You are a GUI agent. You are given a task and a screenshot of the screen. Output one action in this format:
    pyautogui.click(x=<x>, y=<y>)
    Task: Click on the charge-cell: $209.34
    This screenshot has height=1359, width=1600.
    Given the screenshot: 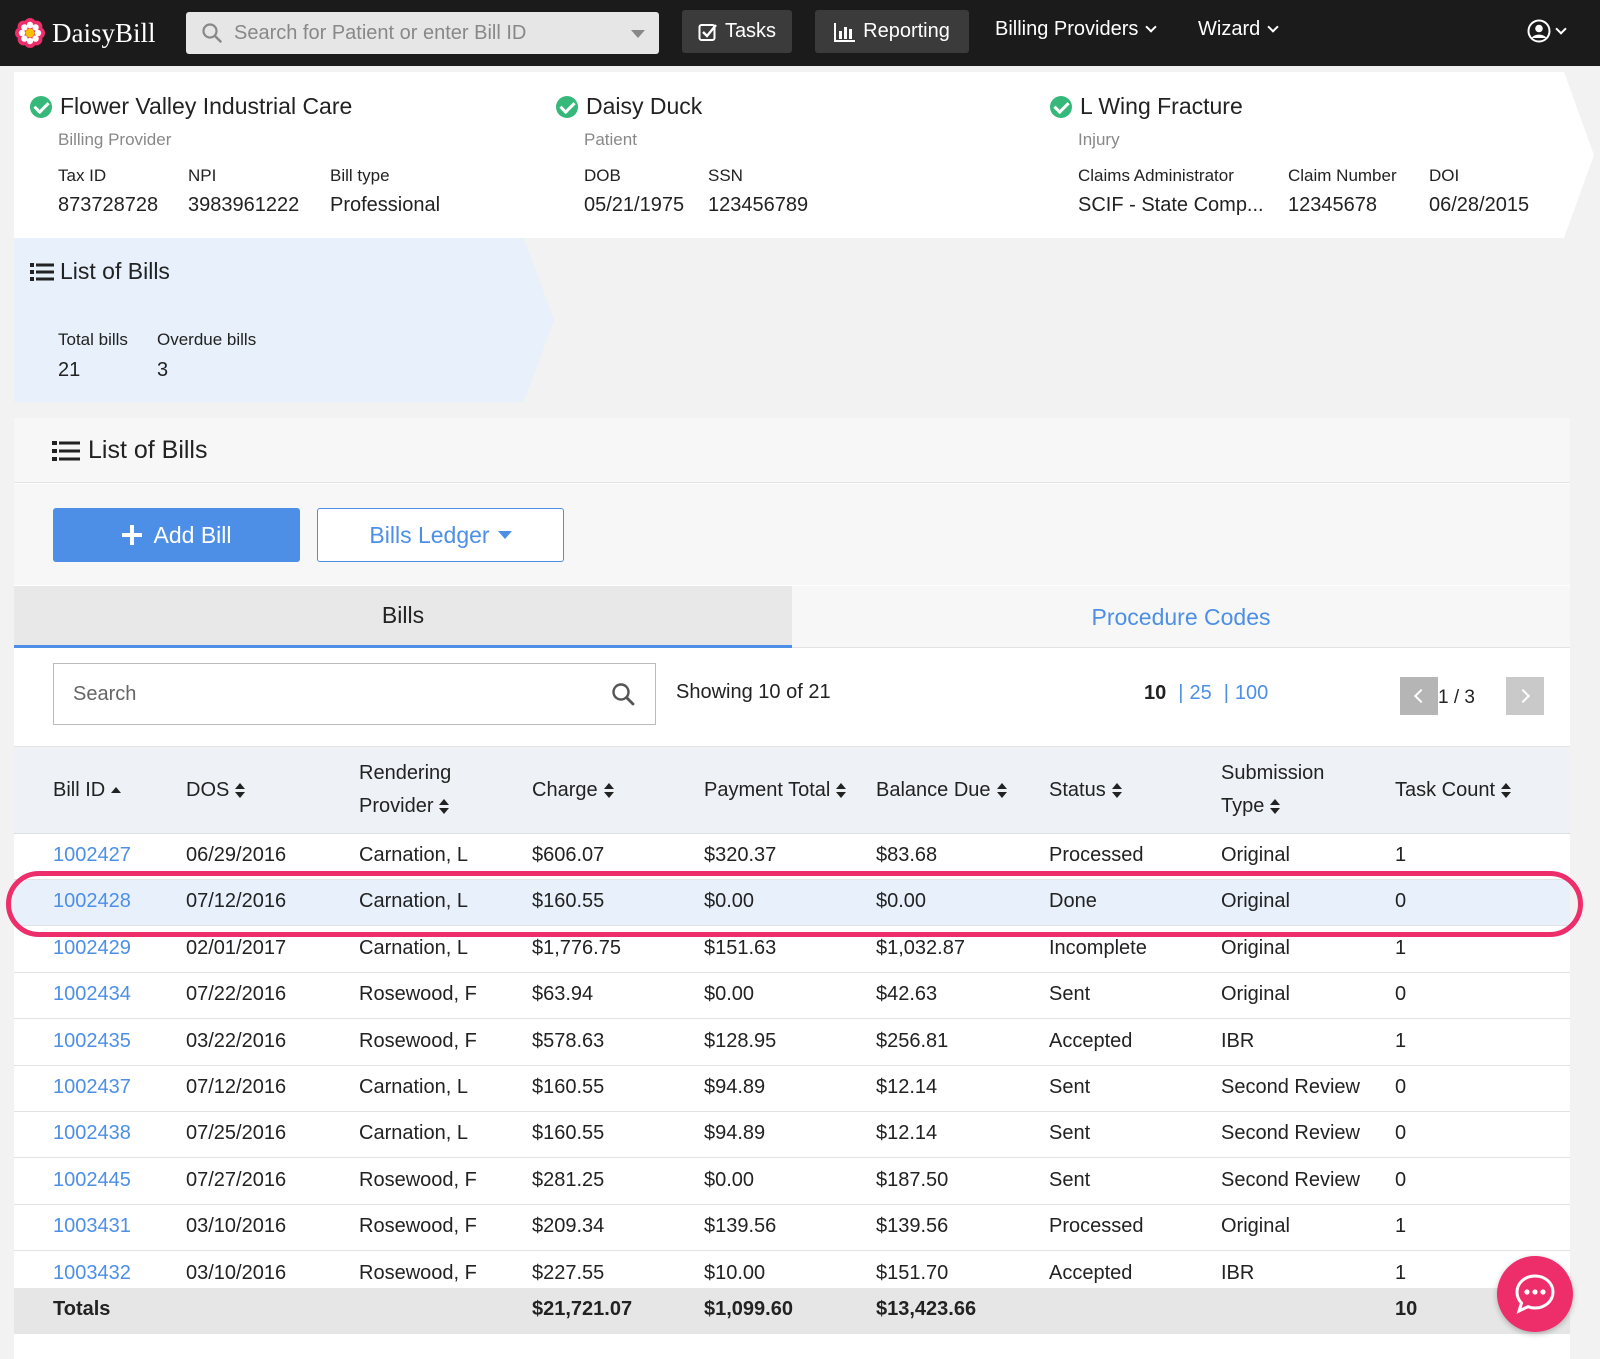 What is the action you would take?
    pyautogui.click(x=568, y=1226)
    